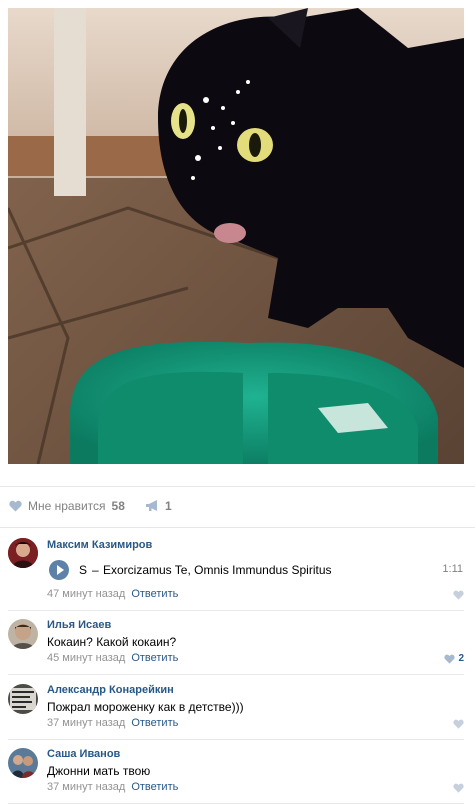 The width and height of the screenshot is (475, 807). I want to click on share-count: 1, so click(168, 506).